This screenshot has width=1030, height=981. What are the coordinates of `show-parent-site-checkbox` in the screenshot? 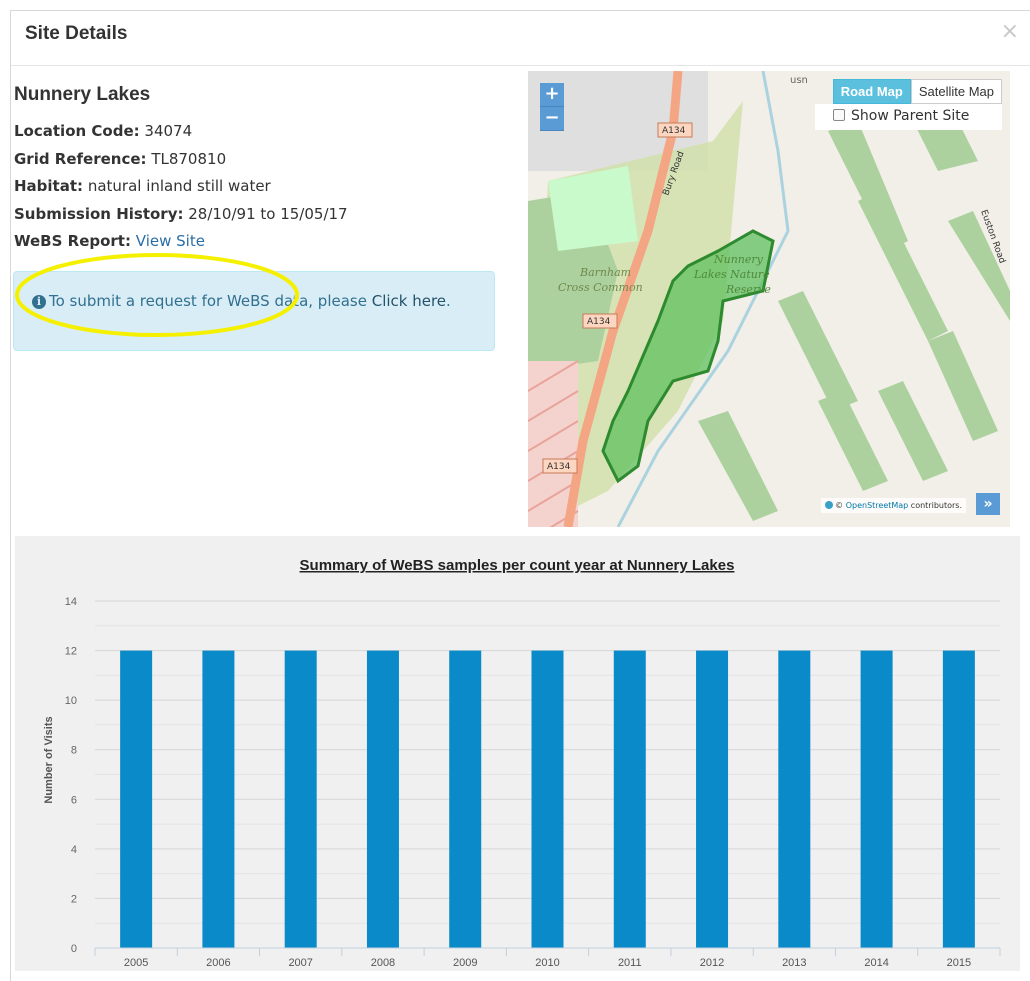 It's located at (839, 115).